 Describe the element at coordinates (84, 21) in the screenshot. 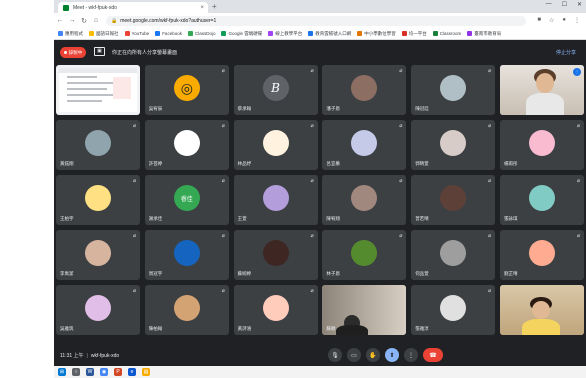

I see `reload-icon: ↻` at that location.